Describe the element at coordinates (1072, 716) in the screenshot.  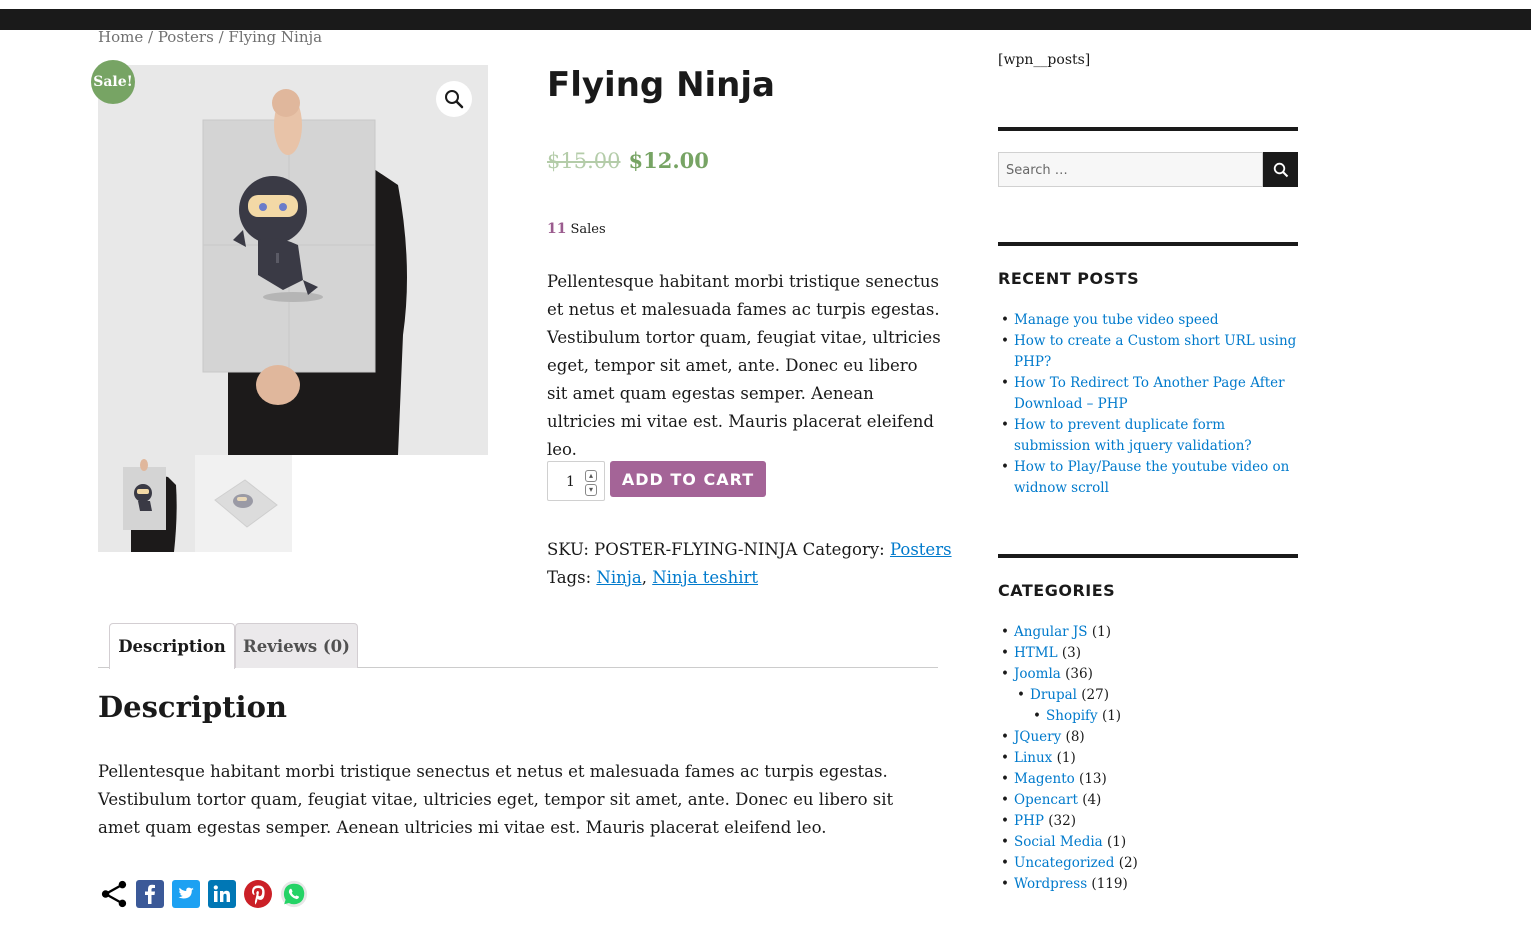
I see `category-link: Shopify` at that location.